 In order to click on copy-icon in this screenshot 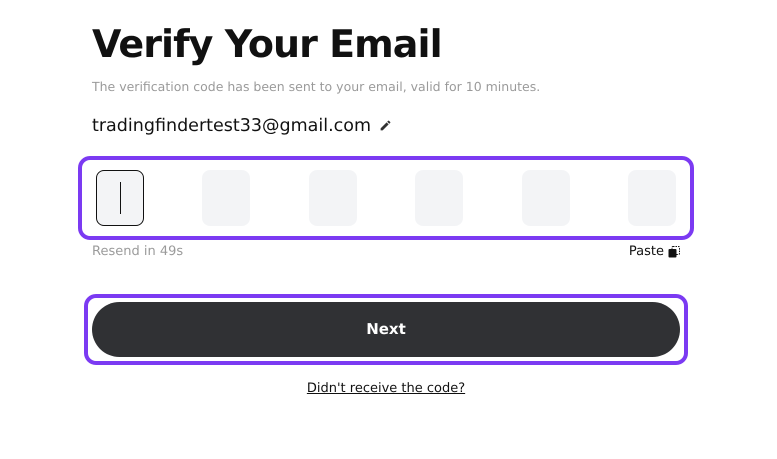, I will do `click(674, 252)`.